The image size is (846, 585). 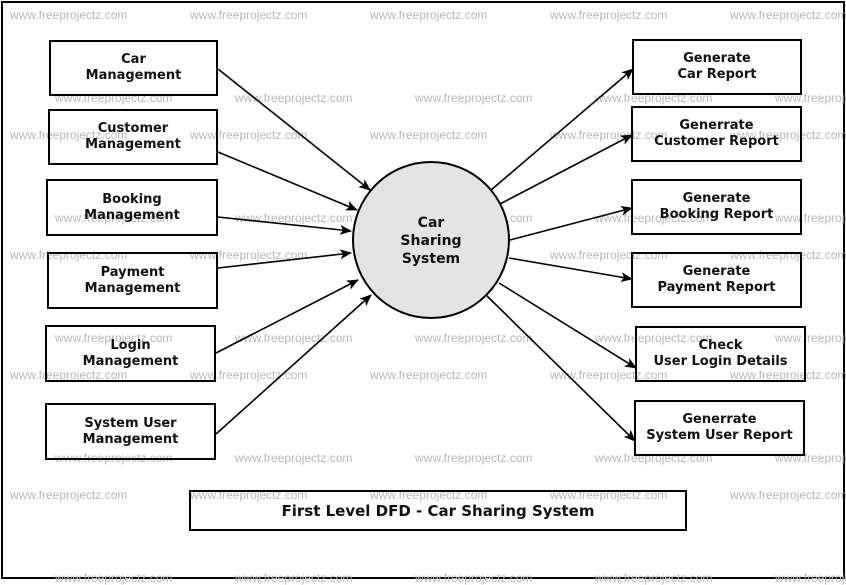 I want to click on output-label-line: Car Report, so click(x=717, y=74).